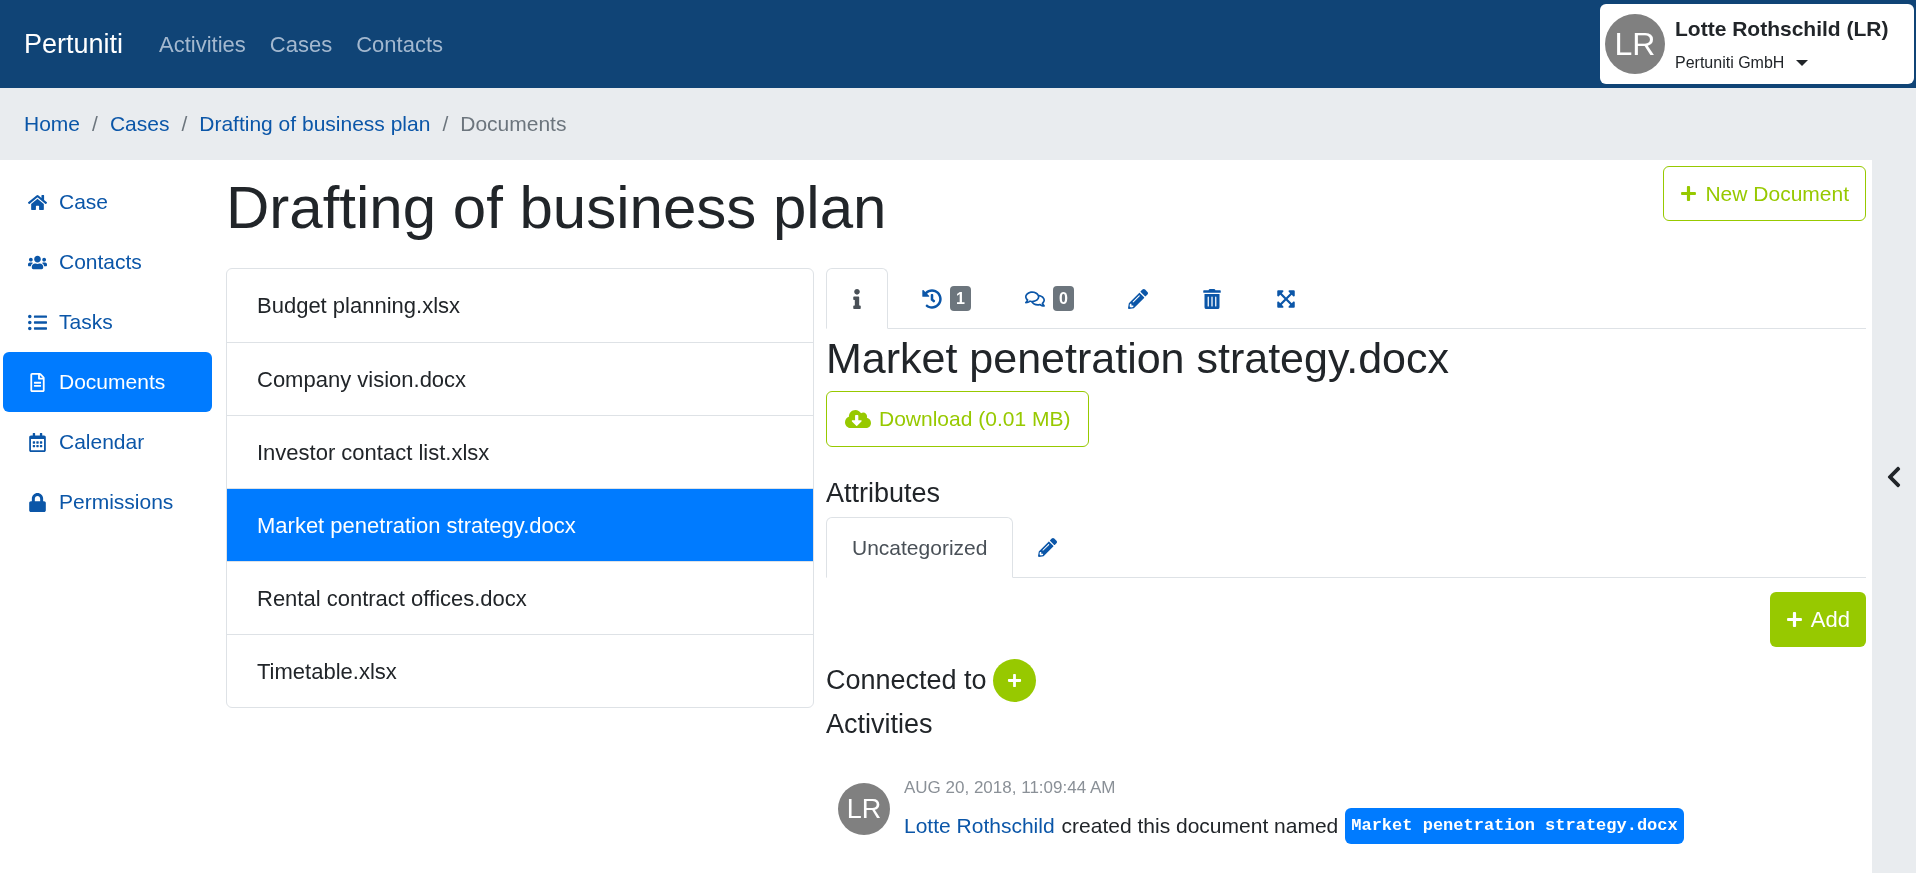 The height and width of the screenshot is (873, 1916). What do you see at coordinates (315, 124) in the screenshot?
I see `breadcrumb-link: Drafting of business plan` at bounding box center [315, 124].